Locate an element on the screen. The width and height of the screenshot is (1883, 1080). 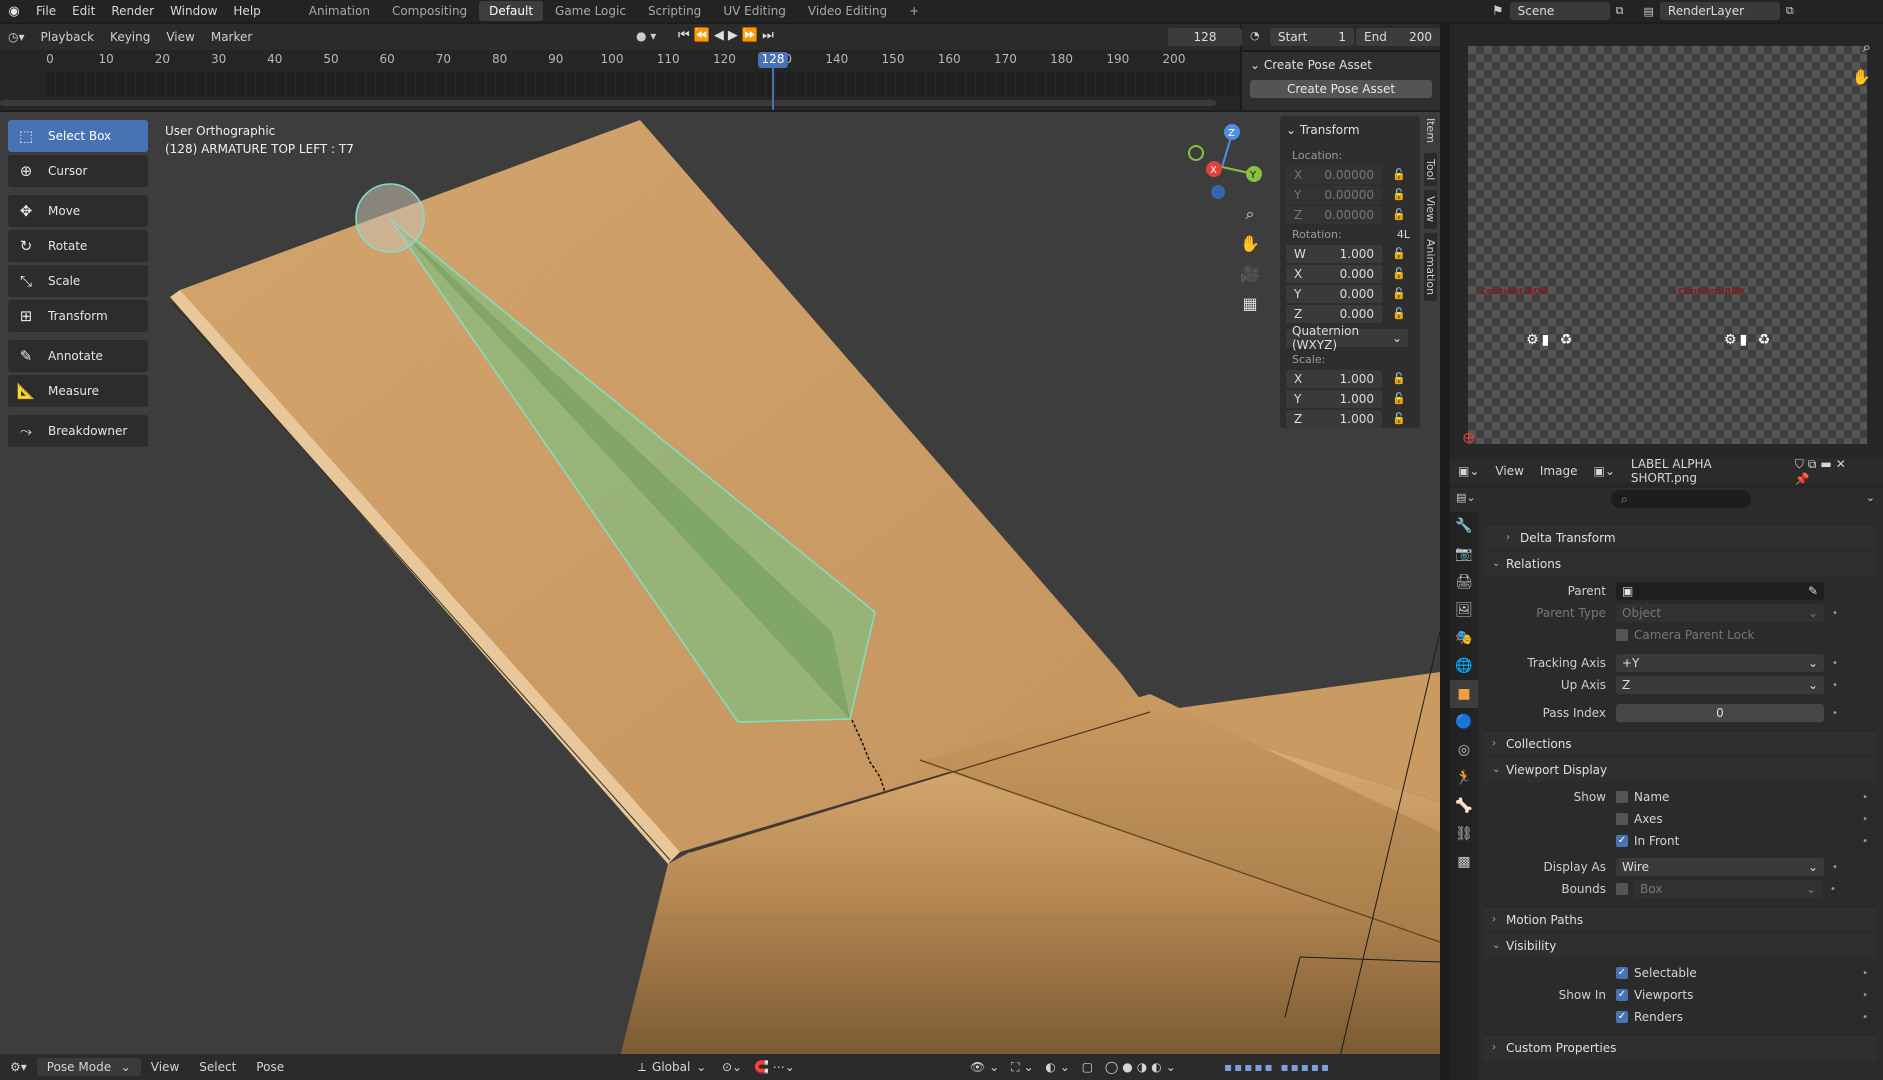
marker-menu: Marker is located at coordinates (231, 37).